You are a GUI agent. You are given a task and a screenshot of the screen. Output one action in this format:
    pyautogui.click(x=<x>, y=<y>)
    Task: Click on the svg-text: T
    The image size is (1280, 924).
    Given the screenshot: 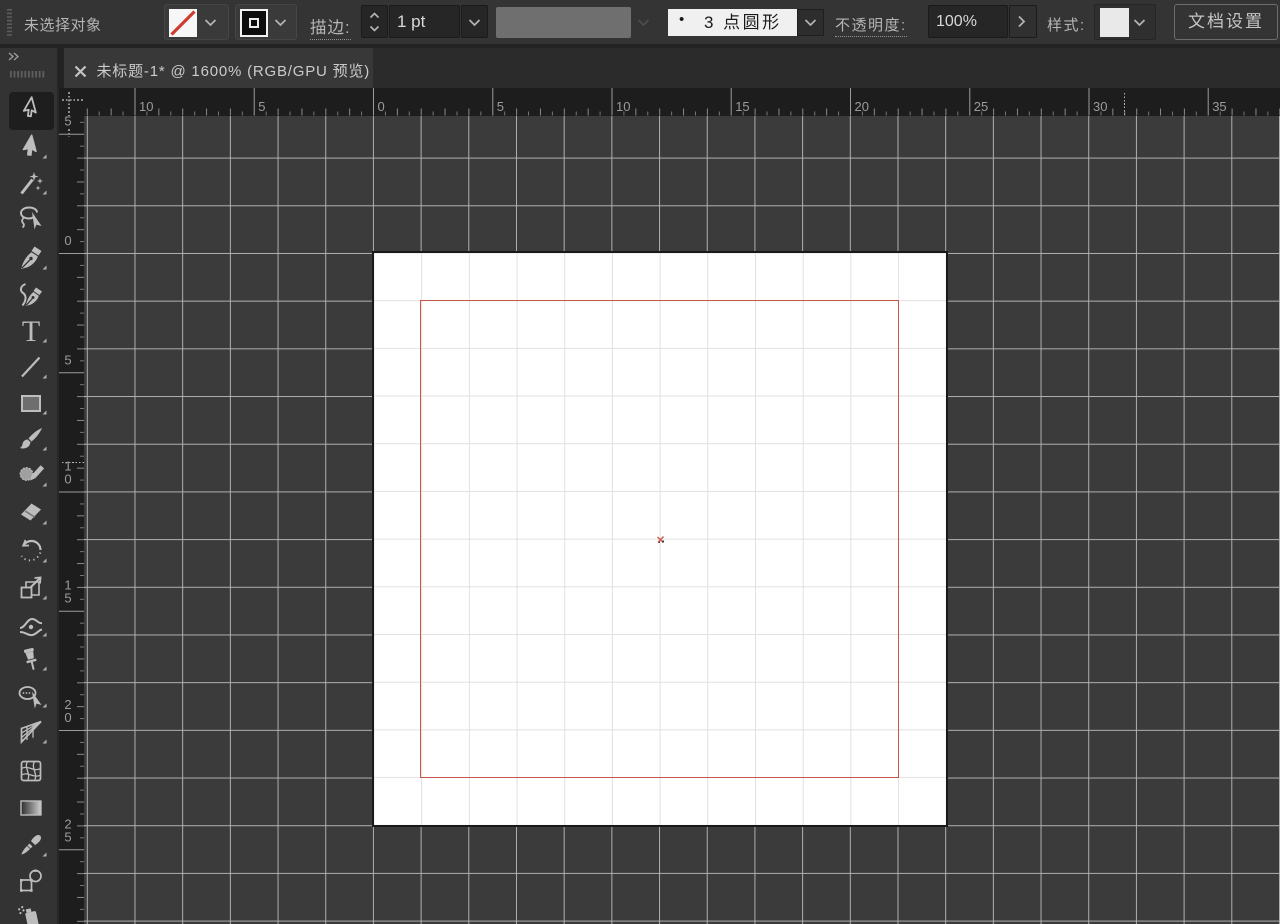 What is the action you would take?
    pyautogui.click(x=31, y=331)
    